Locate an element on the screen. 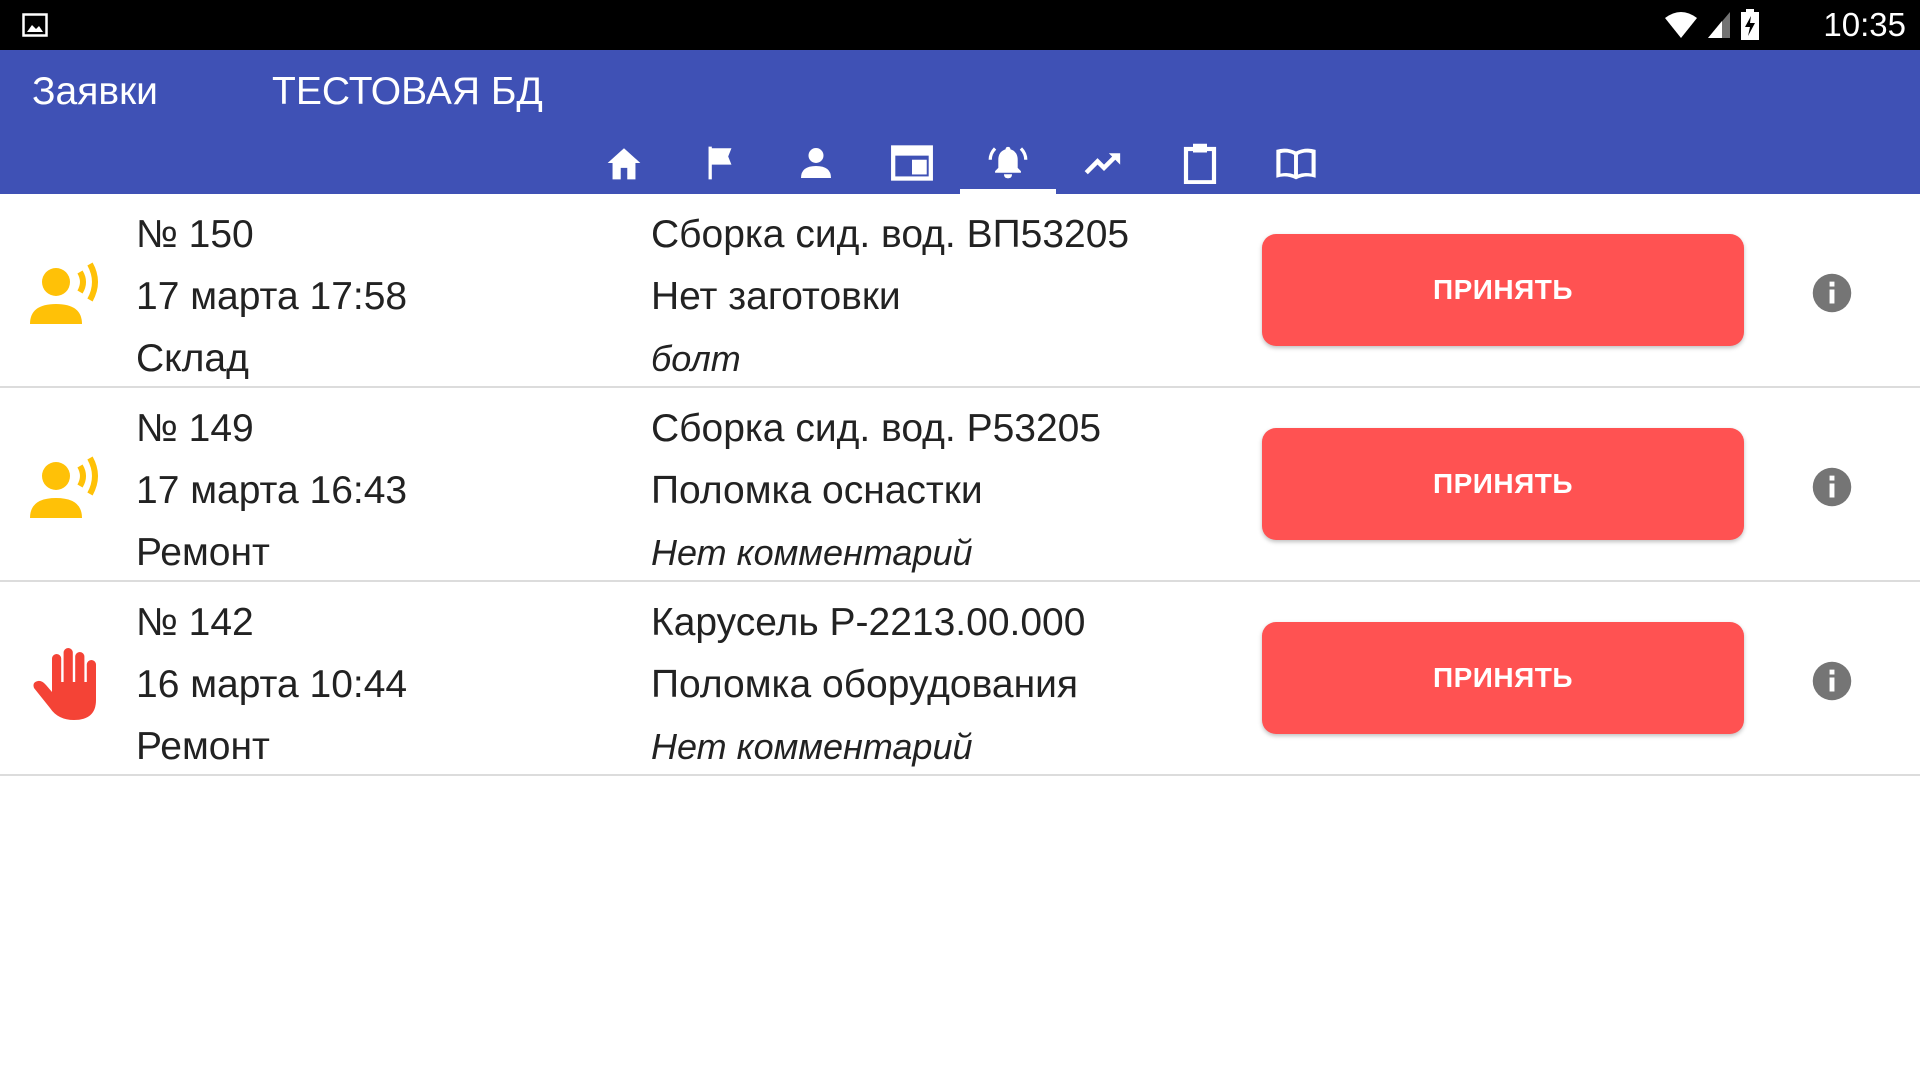 The height and width of the screenshot is (1080, 1920). tab-person is located at coordinates (816, 163).